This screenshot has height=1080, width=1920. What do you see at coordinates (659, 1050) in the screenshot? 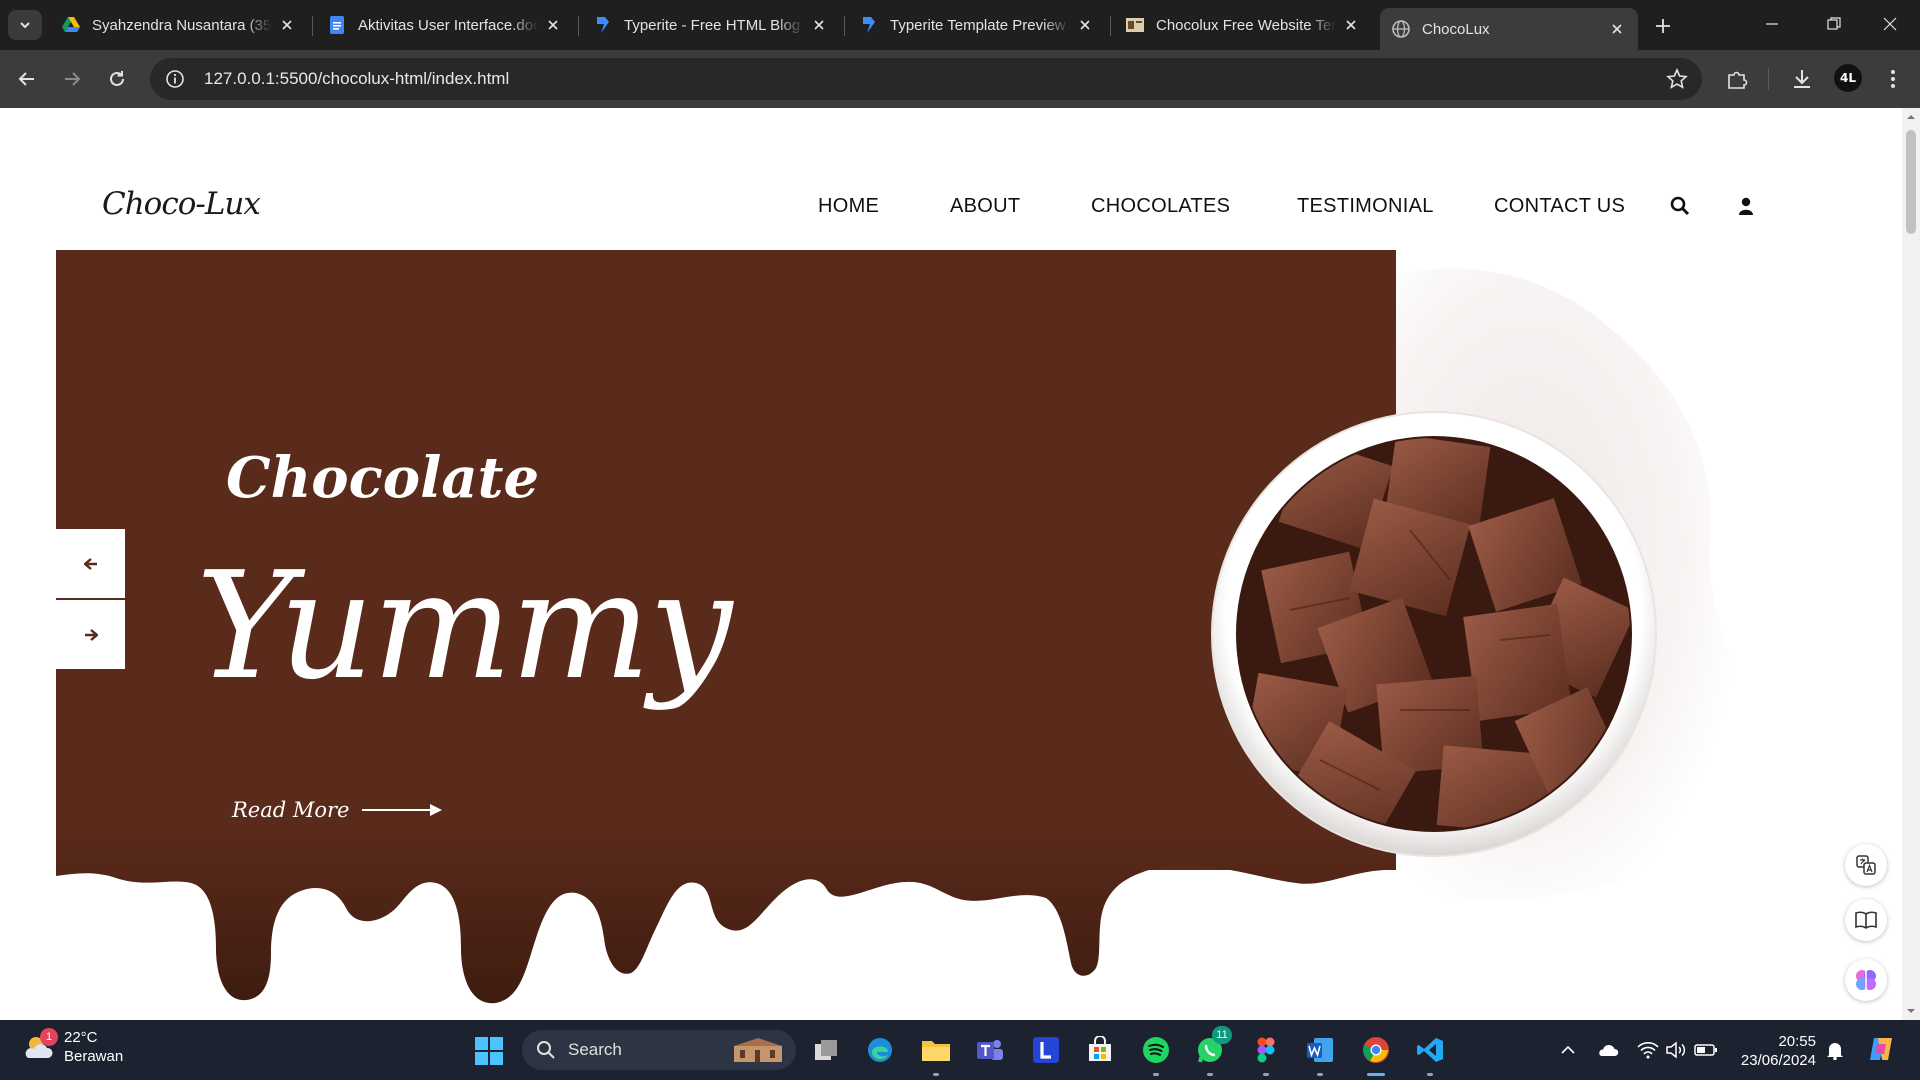
I see `taskbar-search: Search` at bounding box center [659, 1050].